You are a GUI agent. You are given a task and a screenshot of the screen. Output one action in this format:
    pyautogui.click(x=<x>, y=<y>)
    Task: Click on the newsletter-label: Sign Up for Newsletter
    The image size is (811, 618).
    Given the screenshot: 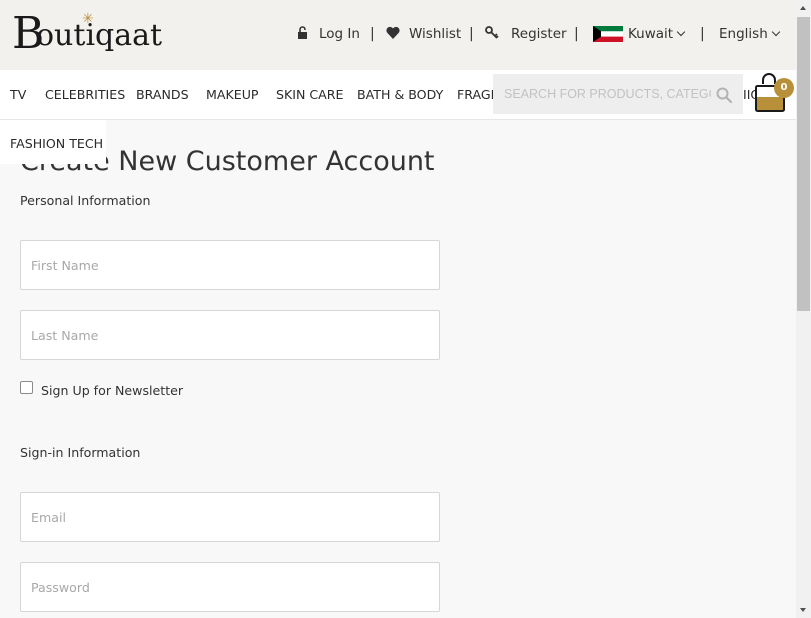 What is the action you would take?
    pyautogui.click(x=112, y=391)
    